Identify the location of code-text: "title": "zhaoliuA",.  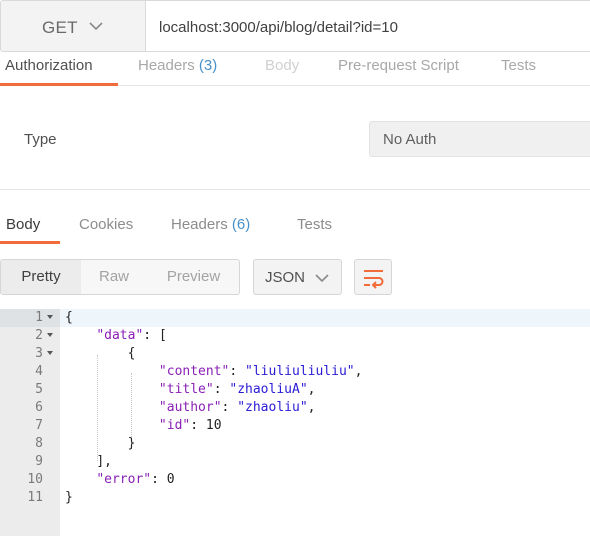
(237, 389).